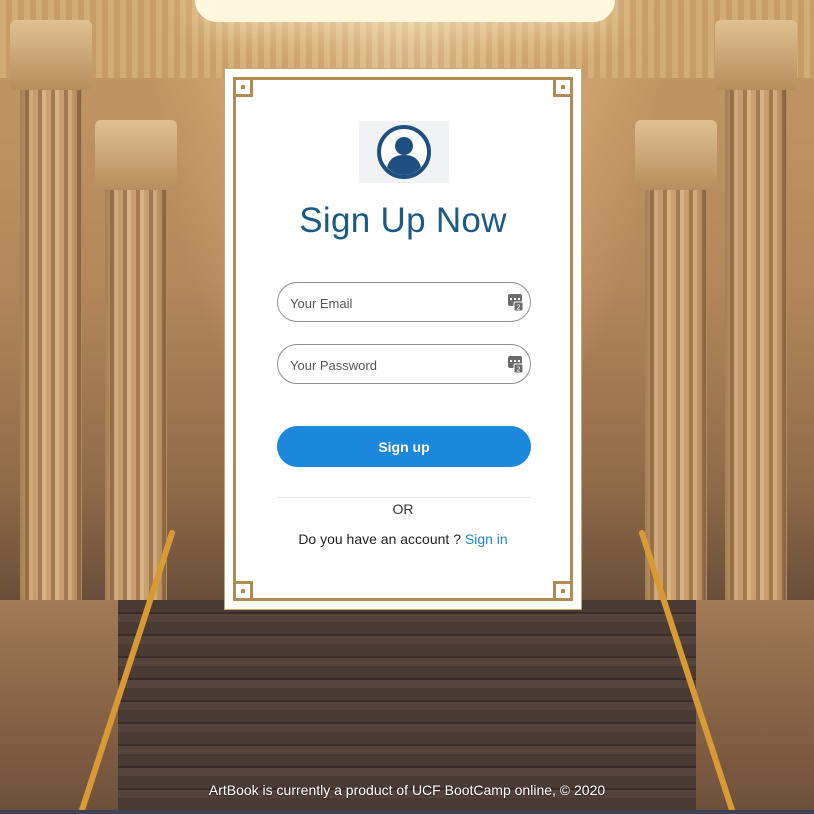 The width and height of the screenshot is (814, 814). Describe the element at coordinates (395, 303) in the screenshot. I see `email-input` at that location.